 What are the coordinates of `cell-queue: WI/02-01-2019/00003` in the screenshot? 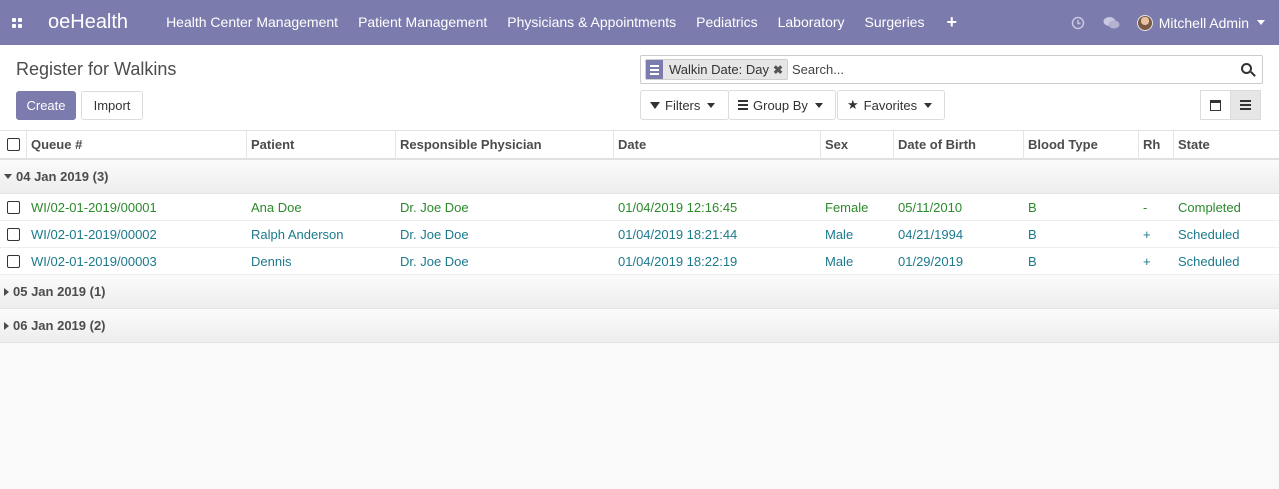 It's located at (94, 261).